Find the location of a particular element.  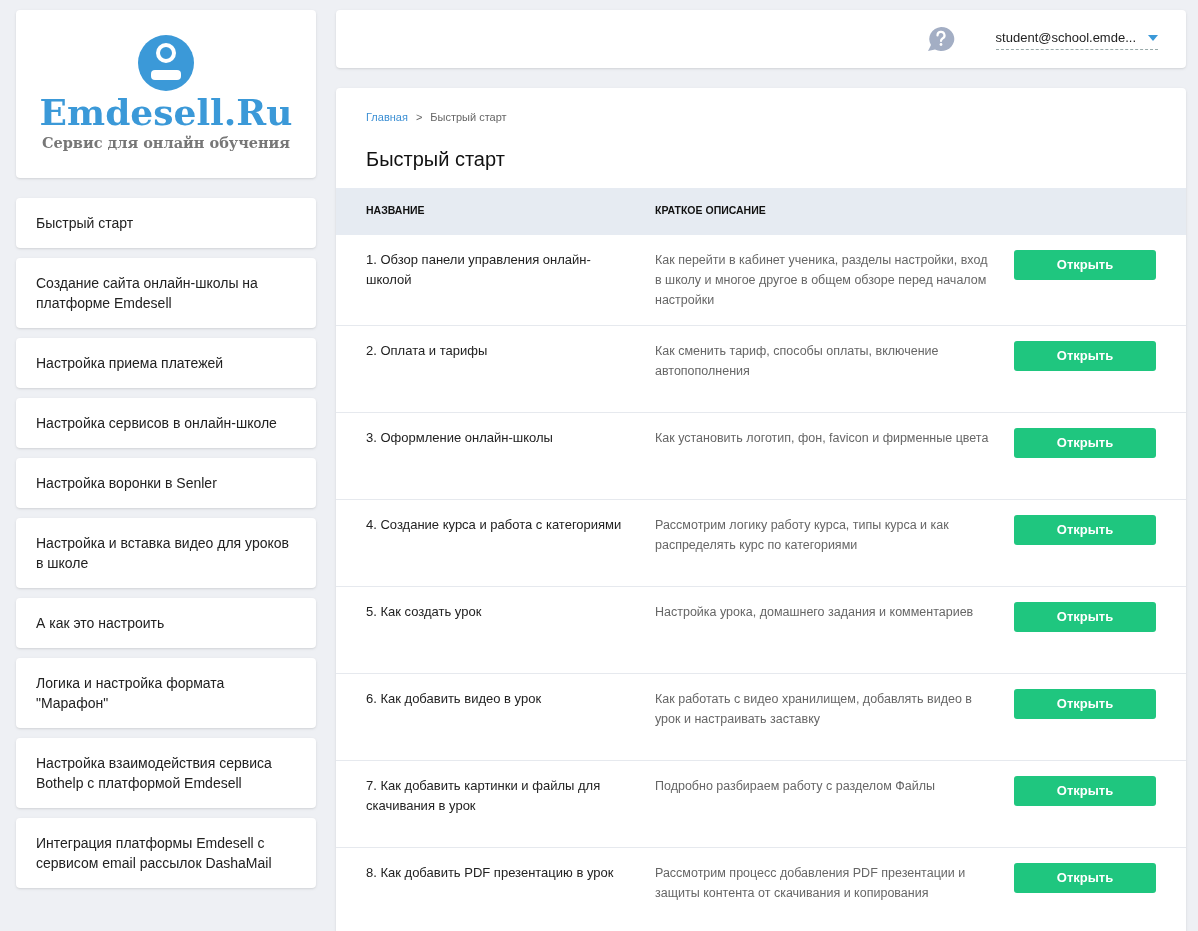

table-cell-text: 4. Создание курса и работа с категориями is located at coordinates (494, 524).